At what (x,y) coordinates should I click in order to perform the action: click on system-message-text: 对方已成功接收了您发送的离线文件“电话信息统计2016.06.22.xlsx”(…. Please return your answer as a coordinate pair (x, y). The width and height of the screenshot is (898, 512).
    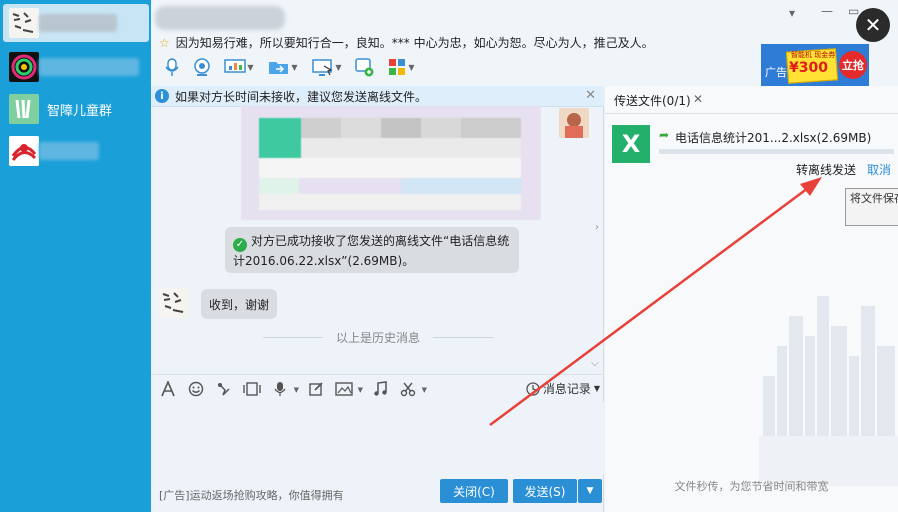
    Looking at the image, I should click on (371, 251).